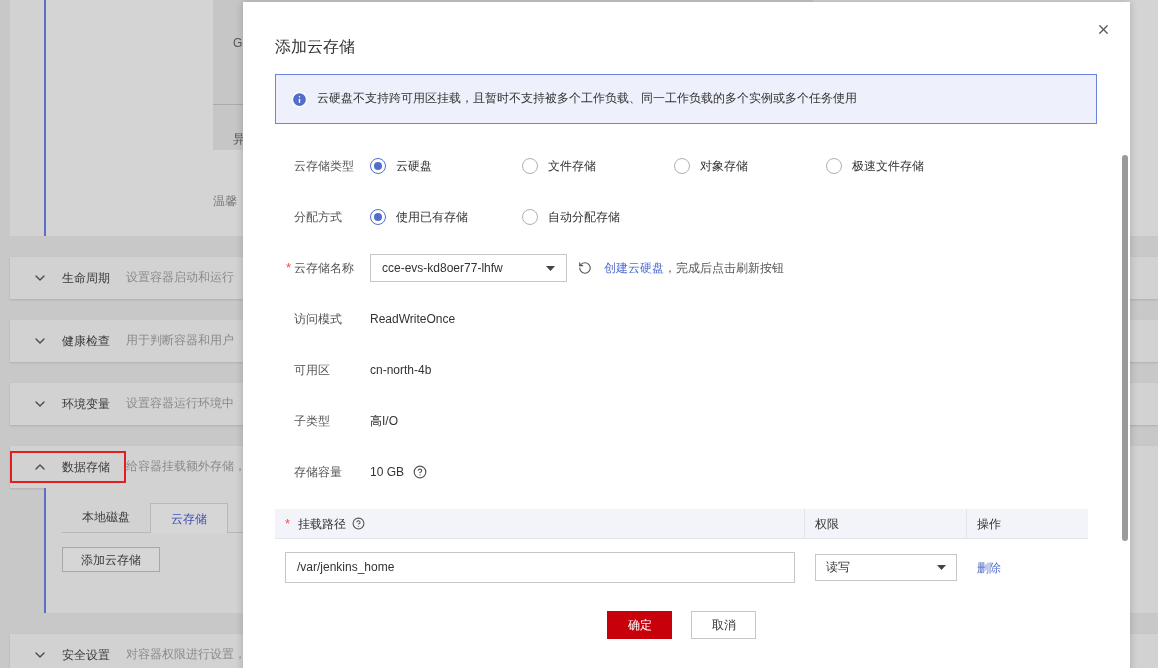 The height and width of the screenshot is (668, 1158). What do you see at coordinates (186, 467) in the screenshot?
I see `section-description: 给容器挂载额外存储，` at bounding box center [186, 467].